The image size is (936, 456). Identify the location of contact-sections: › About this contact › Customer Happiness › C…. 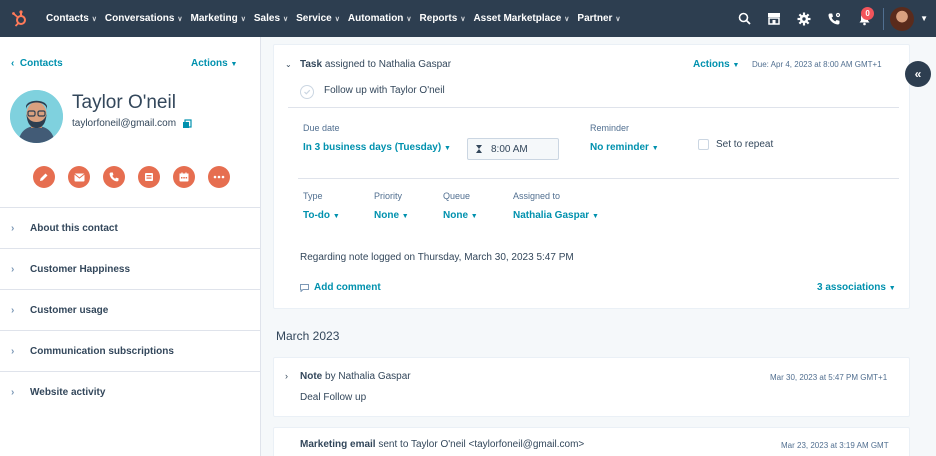
(130, 309).